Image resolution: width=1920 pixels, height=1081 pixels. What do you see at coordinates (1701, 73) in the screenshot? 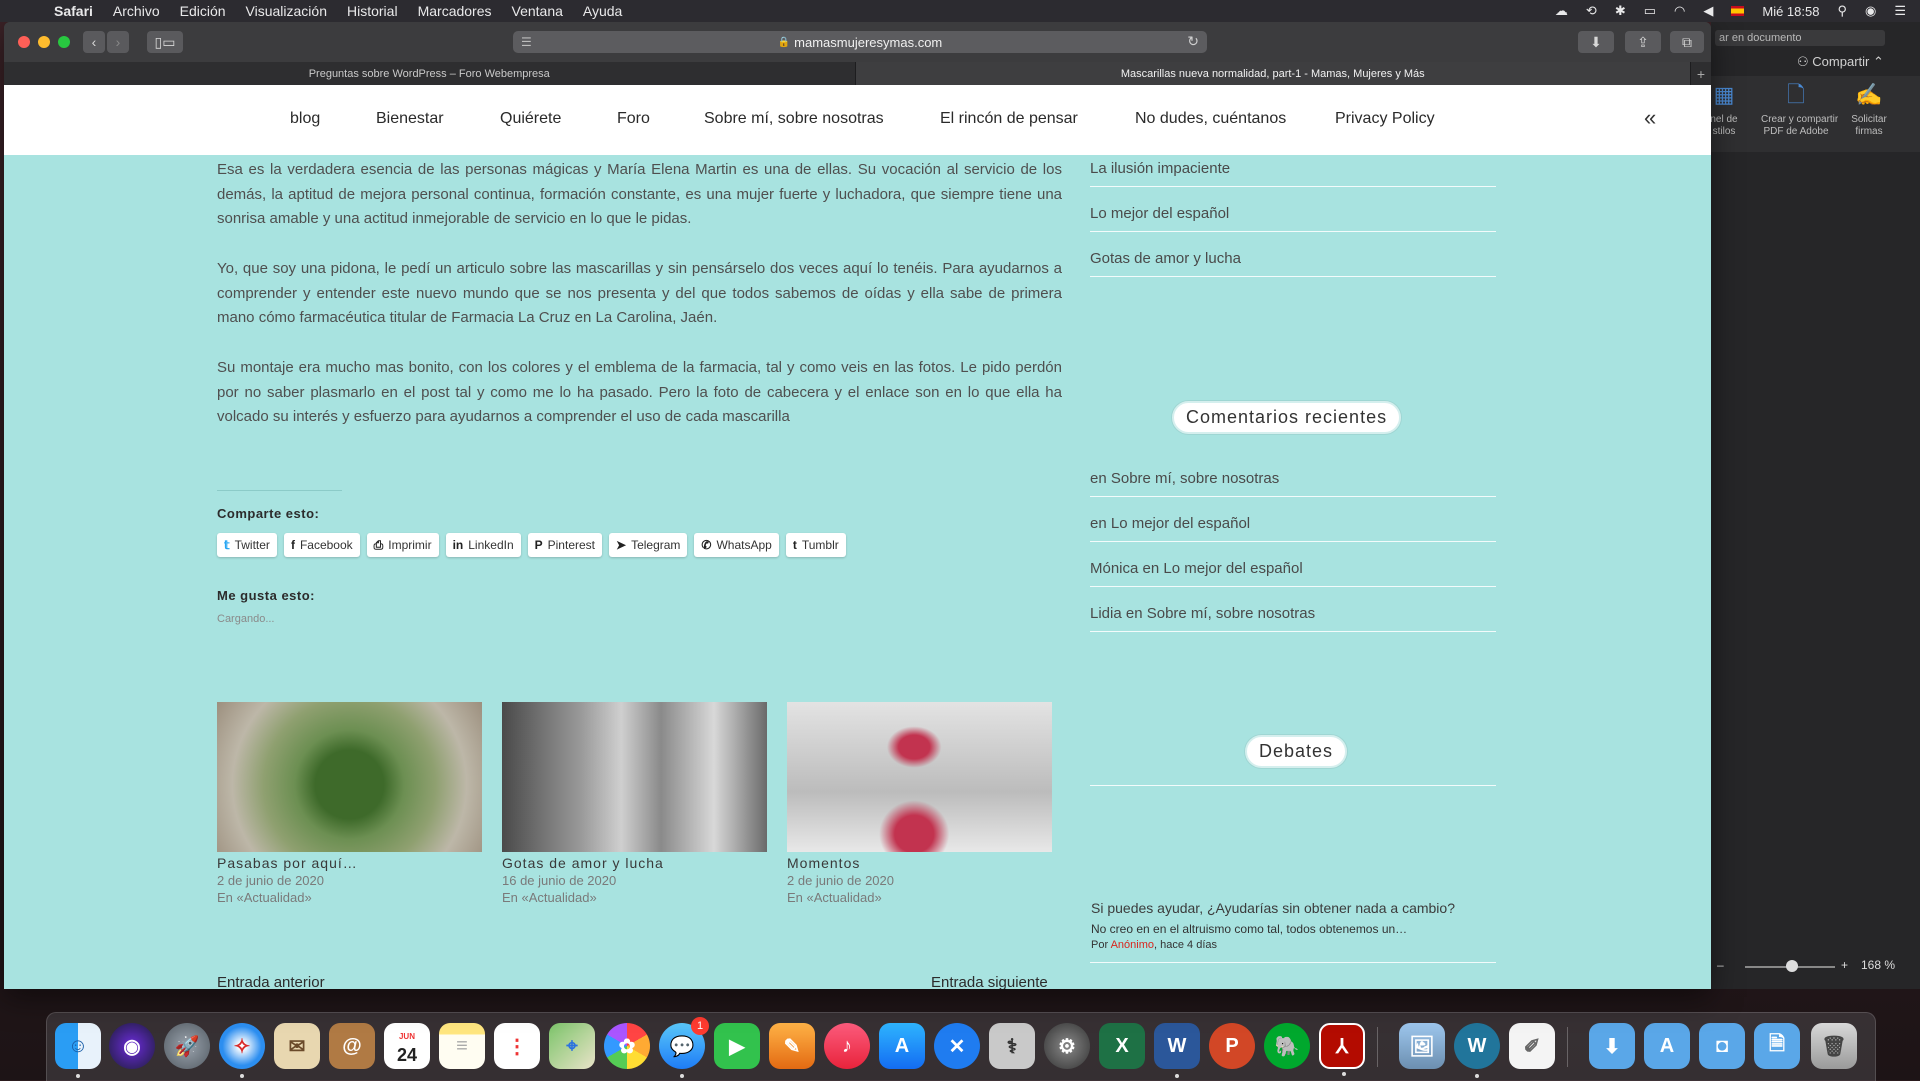
I see `new-tab-button: +` at bounding box center [1701, 73].